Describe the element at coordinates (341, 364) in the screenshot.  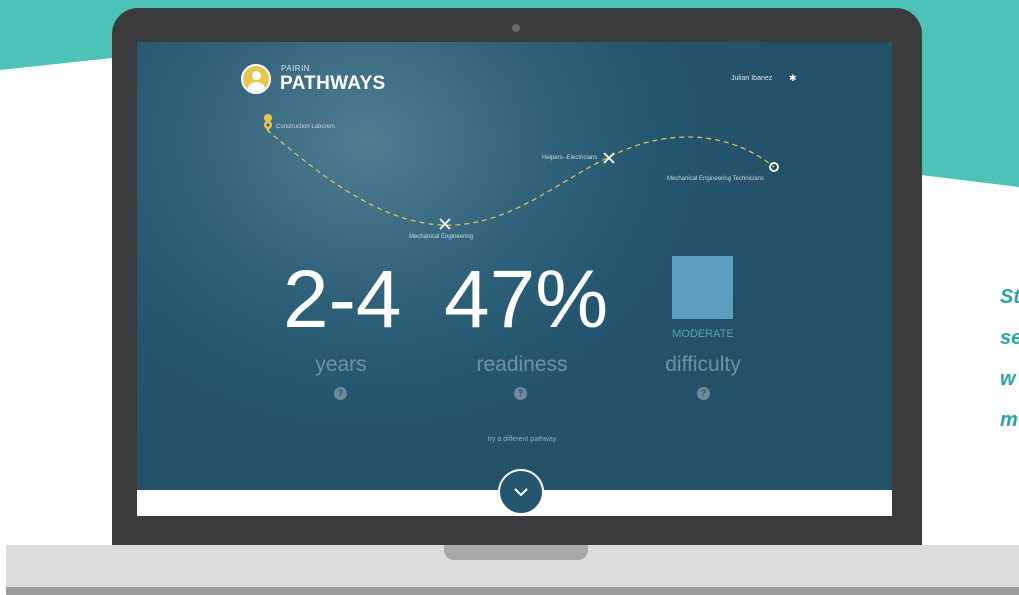
I see `years-label: years` at that location.